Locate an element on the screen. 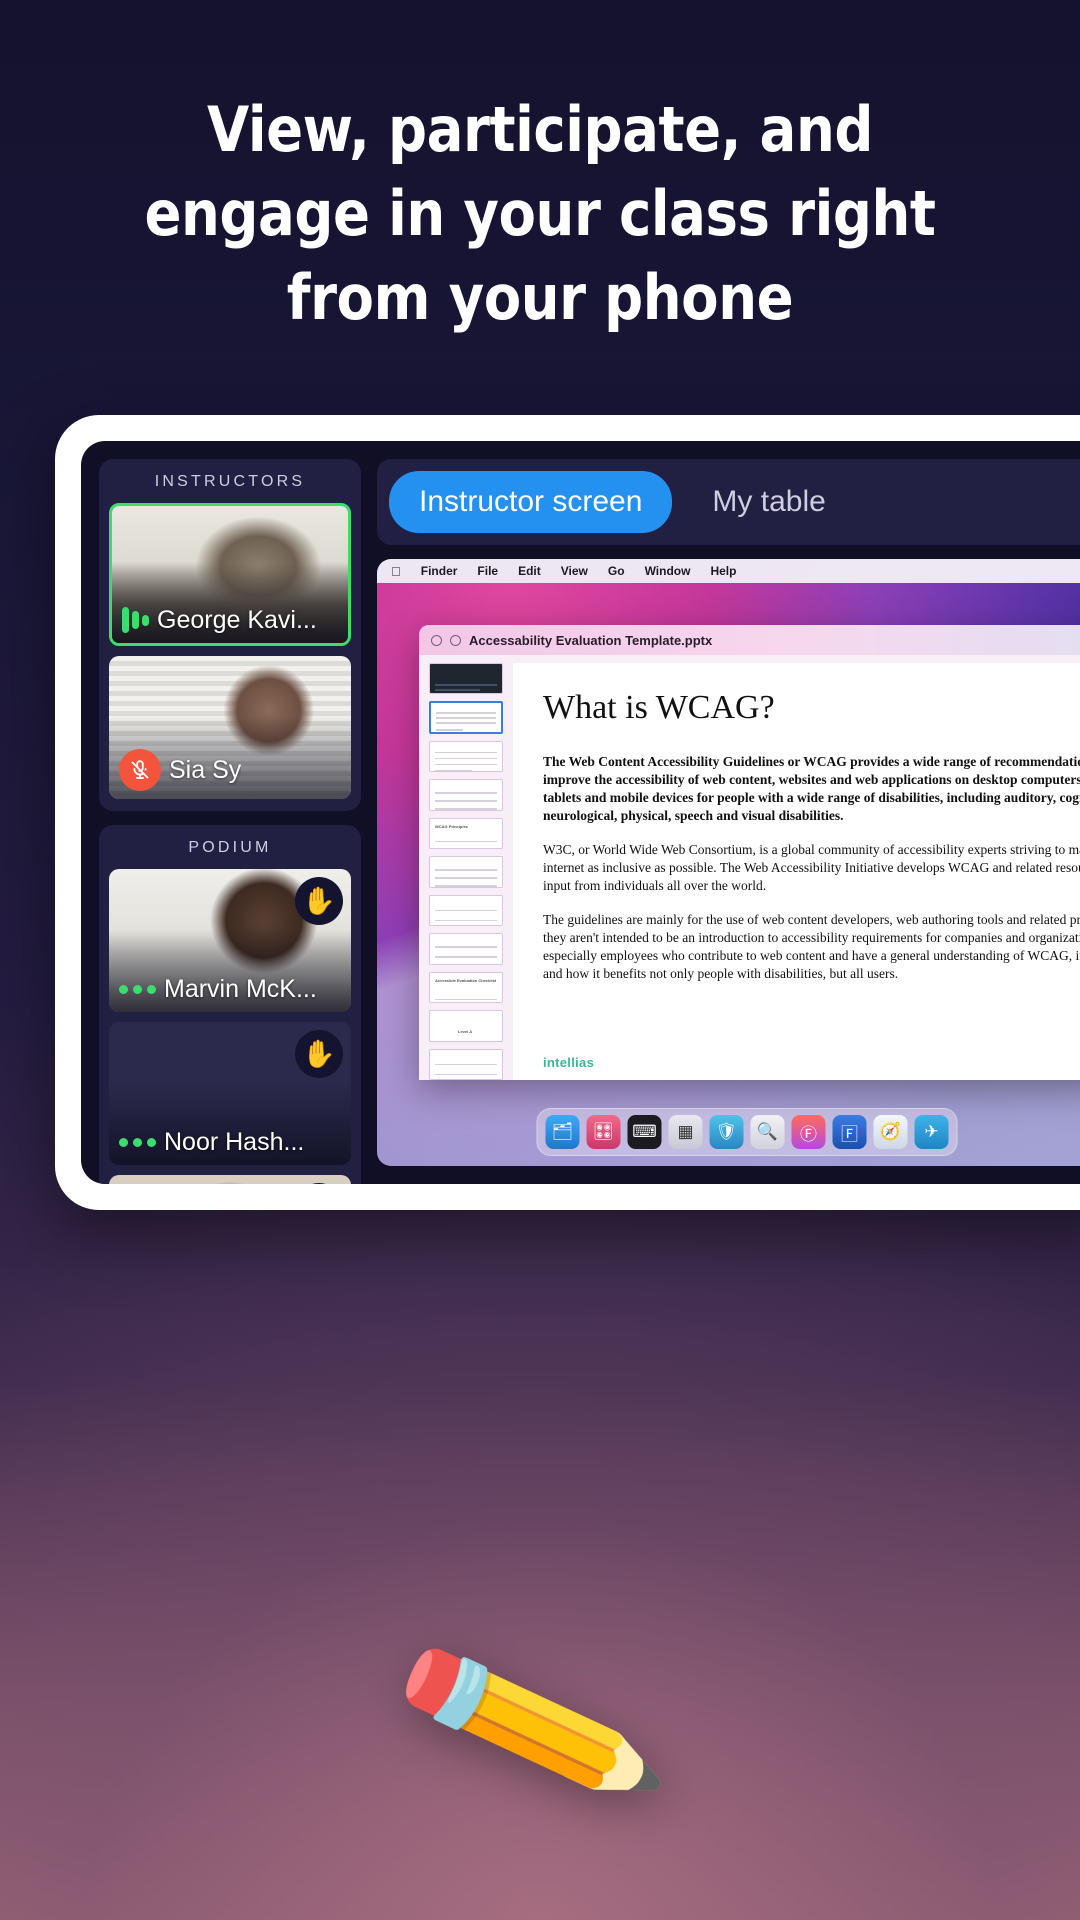 The image size is (1080, 1920). participant-name: Sia Sy is located at coordinates (205, 770).